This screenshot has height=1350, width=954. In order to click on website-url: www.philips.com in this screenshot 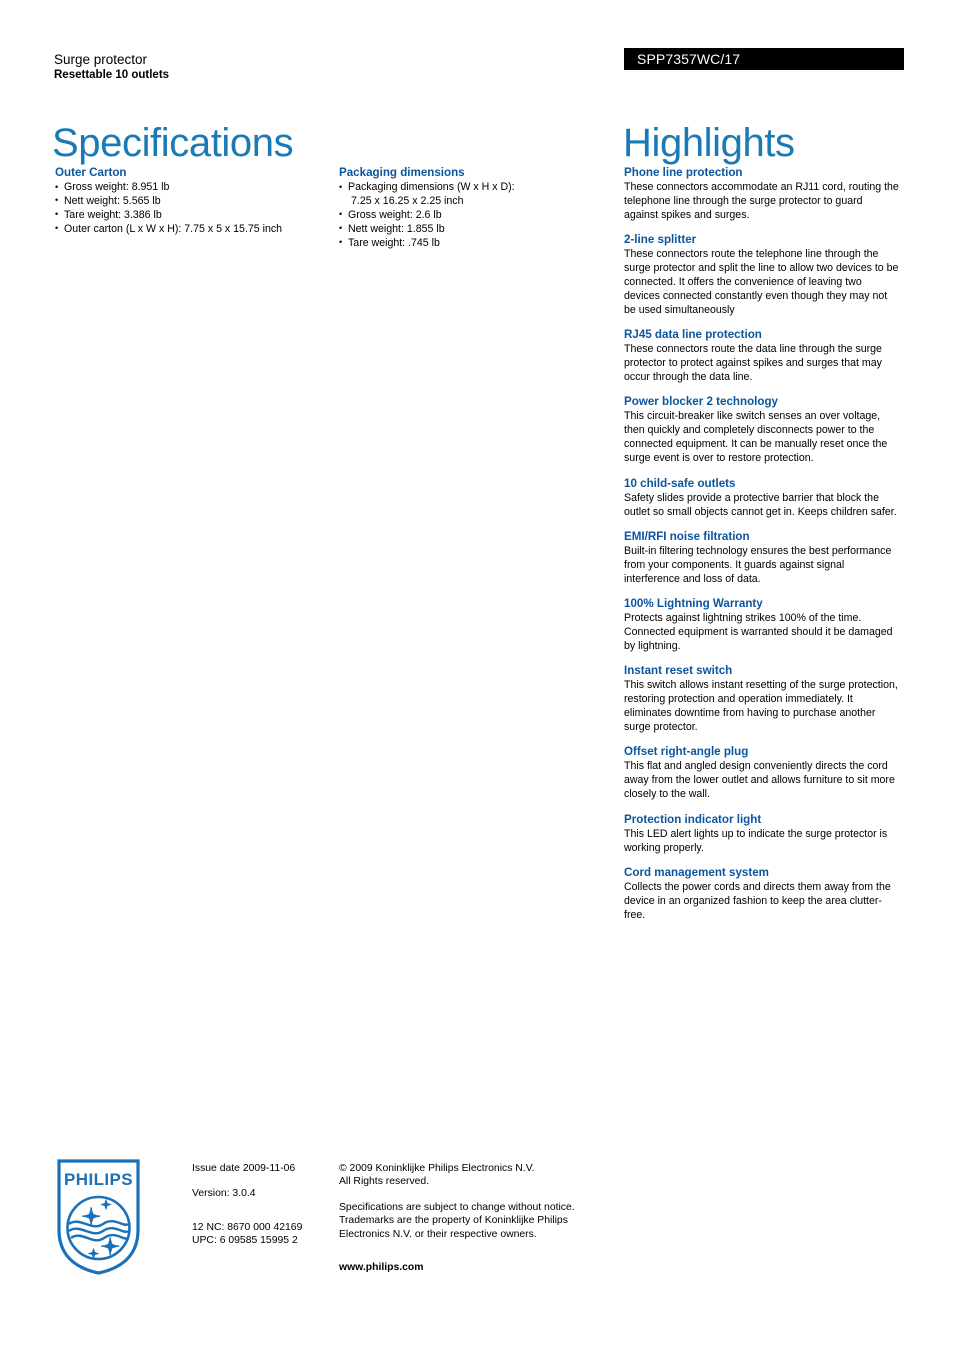, I will do `click(474, 1267)`.